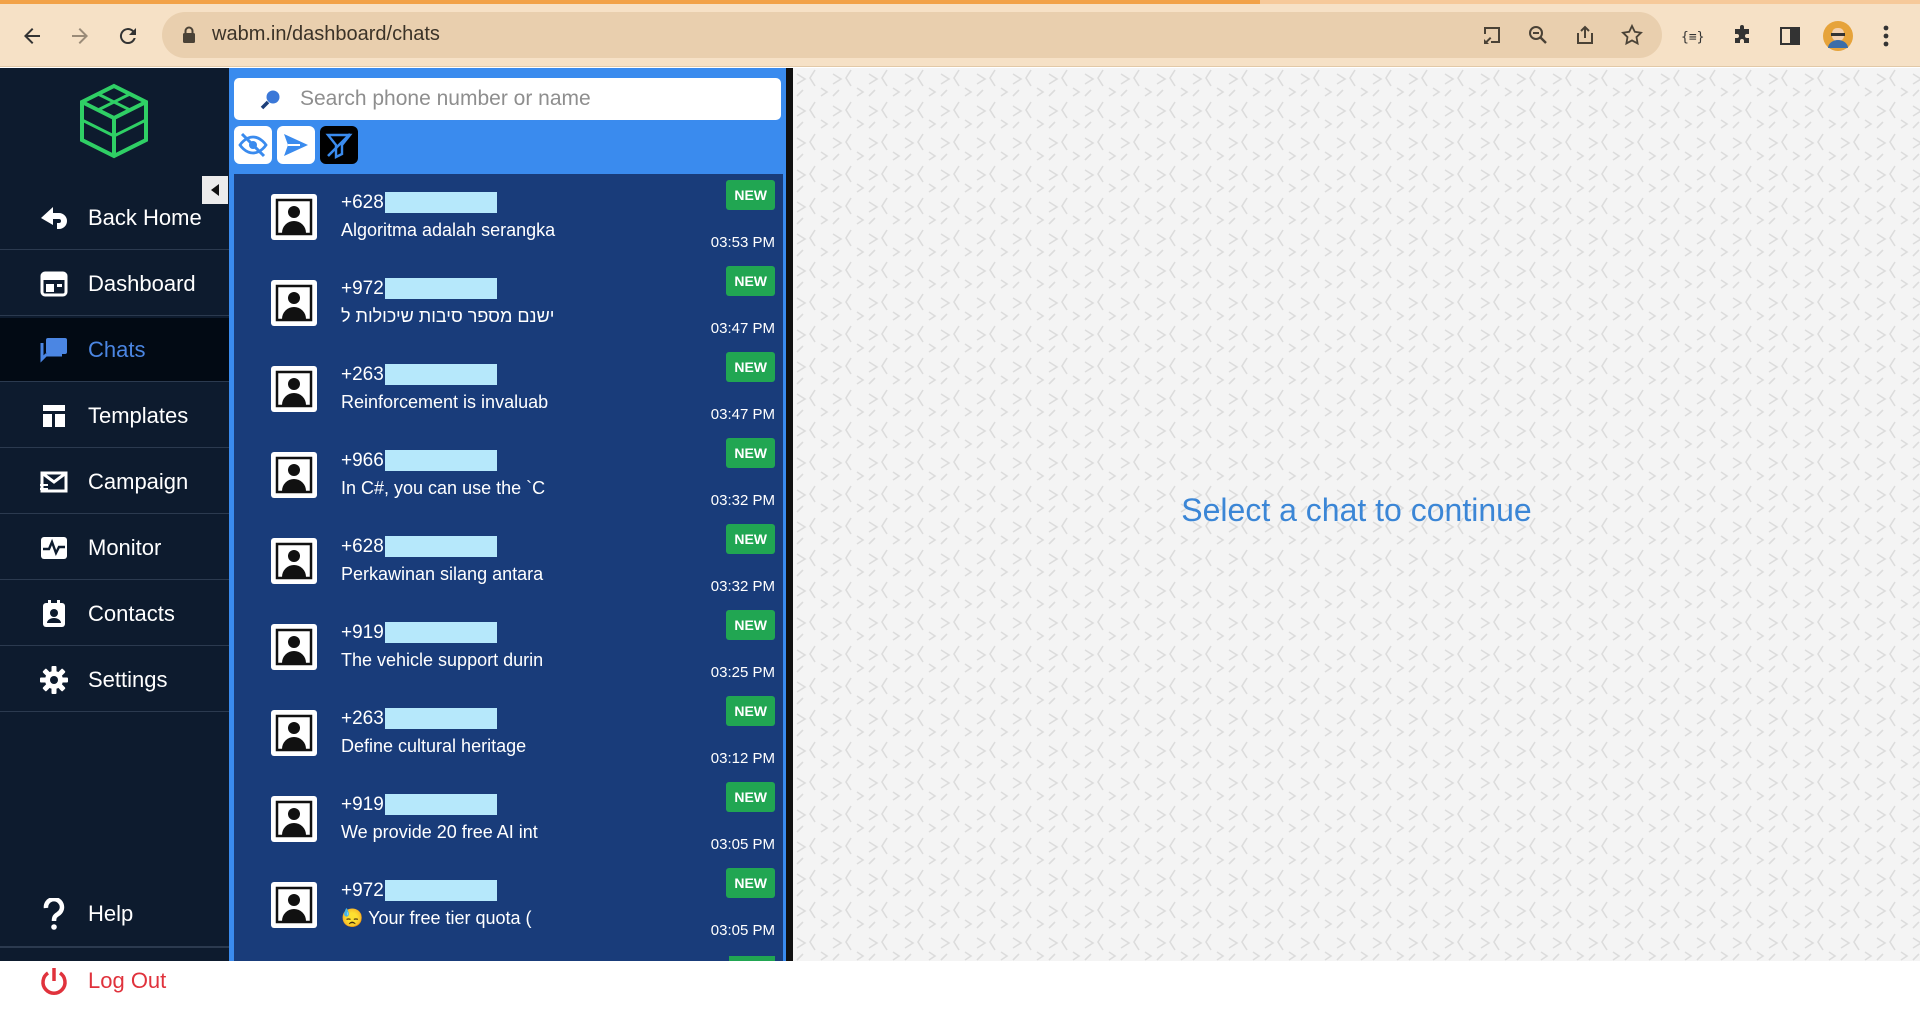 This screenshot has height=1014, width=1920. Describe the element at coordinates (127, 980) in the screenshot. I see `logout-label: Log Out` at that location.